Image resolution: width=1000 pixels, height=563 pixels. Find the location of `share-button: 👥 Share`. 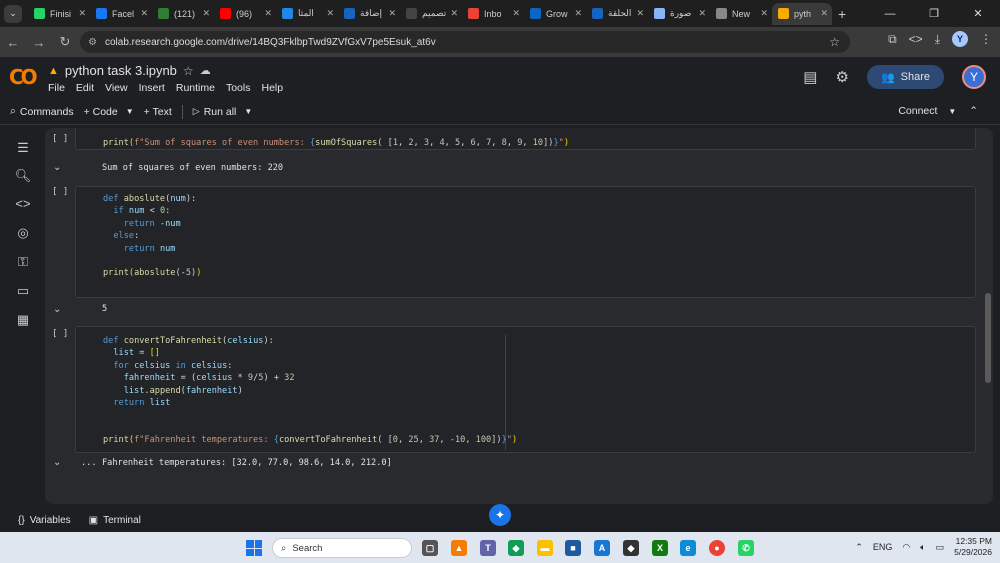

share-button: 👥 Share is located at coordinates (905, 77).